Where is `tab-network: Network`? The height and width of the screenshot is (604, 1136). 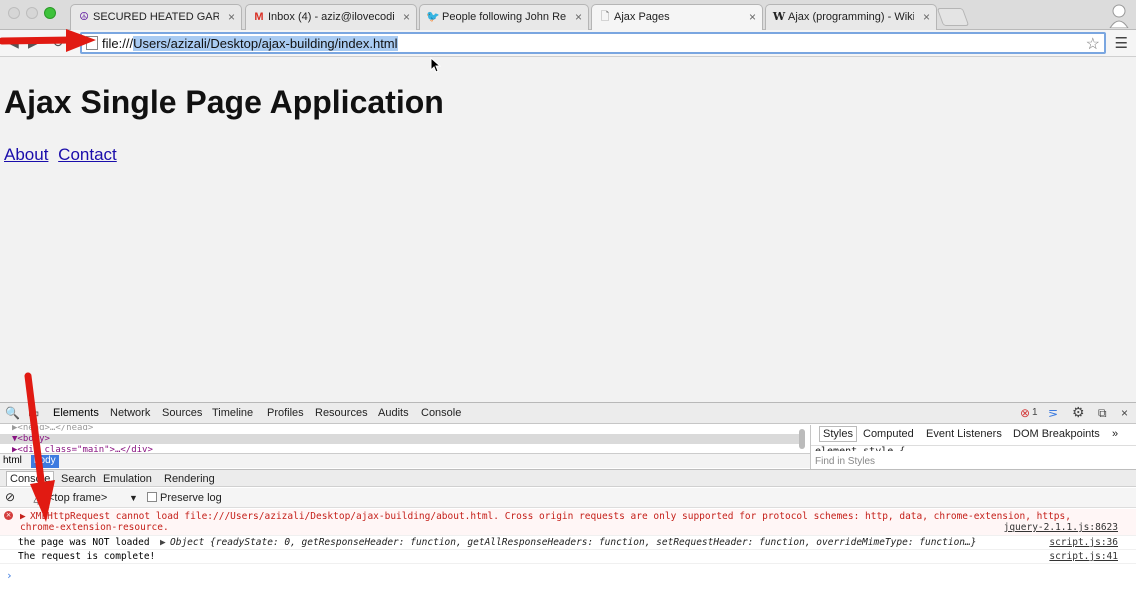 tab-network: Network is located at coordinates (130, 413).